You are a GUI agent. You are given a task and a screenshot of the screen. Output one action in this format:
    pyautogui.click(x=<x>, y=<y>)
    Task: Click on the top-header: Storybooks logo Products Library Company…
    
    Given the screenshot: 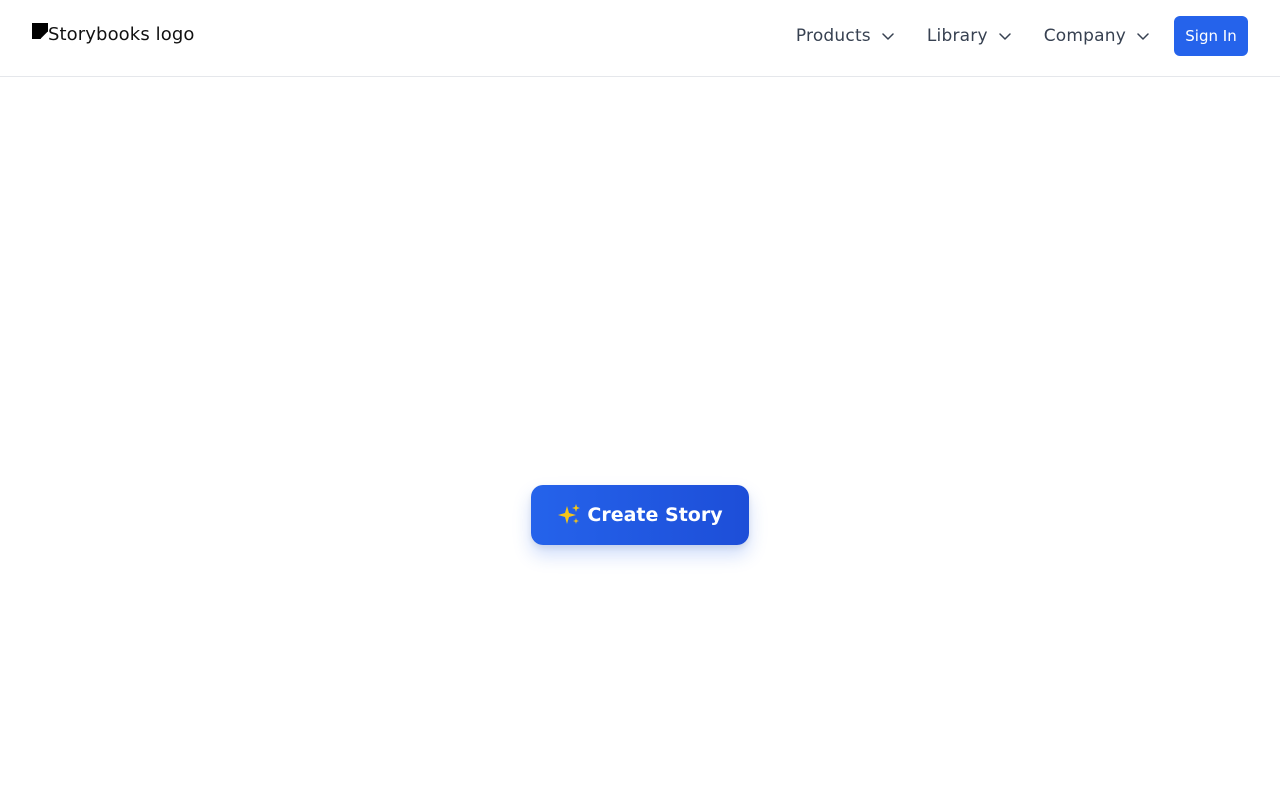 What is the action you would take?
    pyautogui.click(x=640, y=38)
    